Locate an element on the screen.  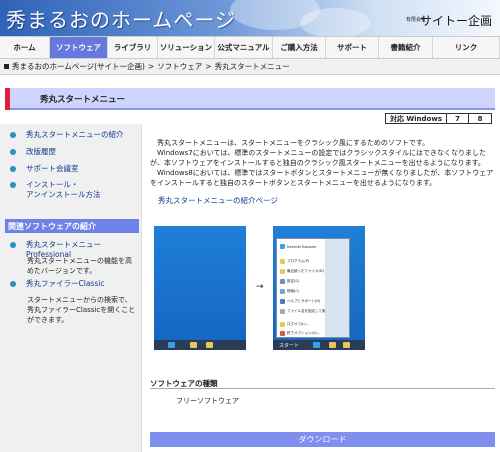
breadcrumb-software: ソフトウェア is located at coordinates (179, 66).